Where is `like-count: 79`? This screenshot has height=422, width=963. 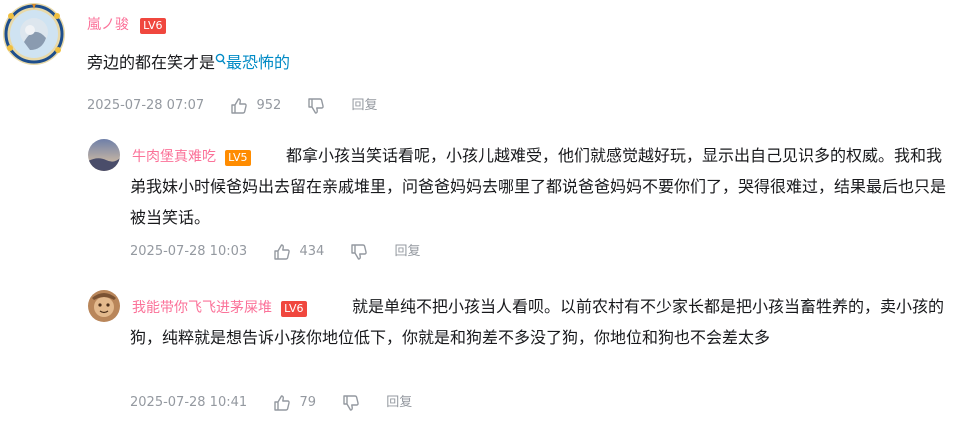
like-count: 79 is located at coordinates (307, 402).